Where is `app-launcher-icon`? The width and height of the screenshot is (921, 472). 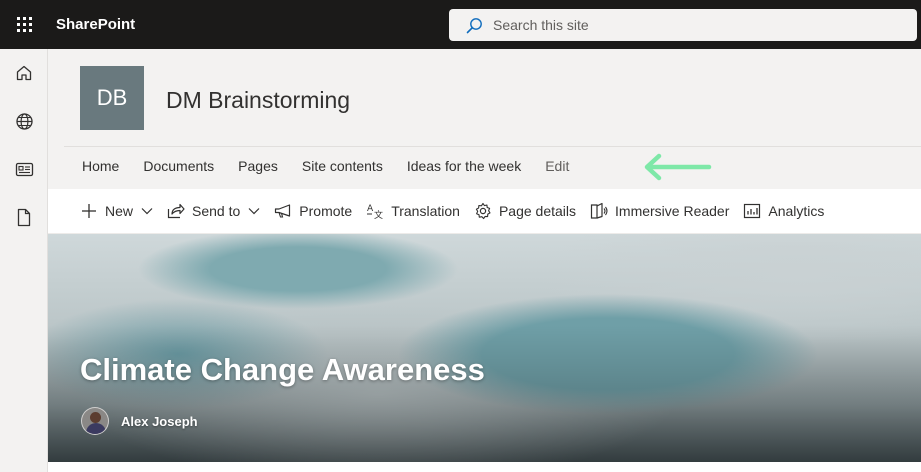
app-launcher-icon is located at coordinates (24, 24).